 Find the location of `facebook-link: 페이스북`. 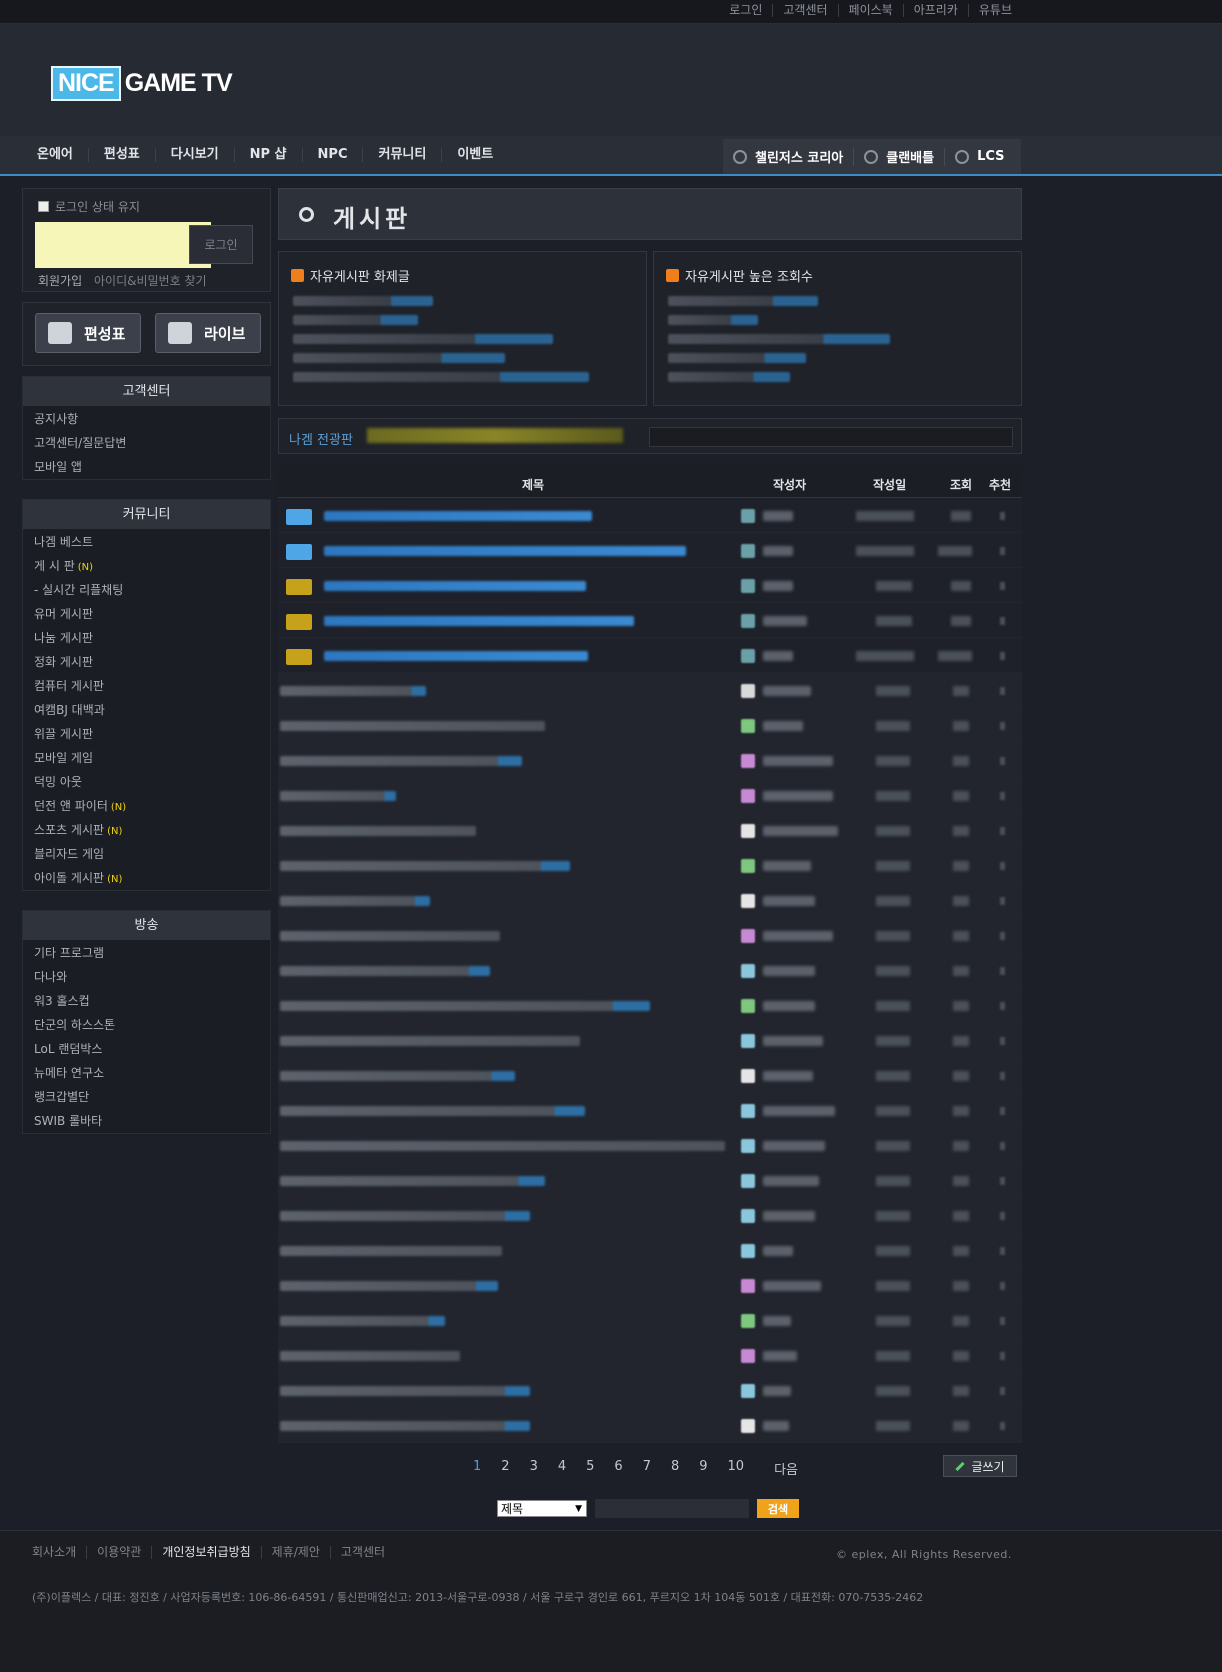

facebook-link: 페이스북 is located at coordinates (870, 10).